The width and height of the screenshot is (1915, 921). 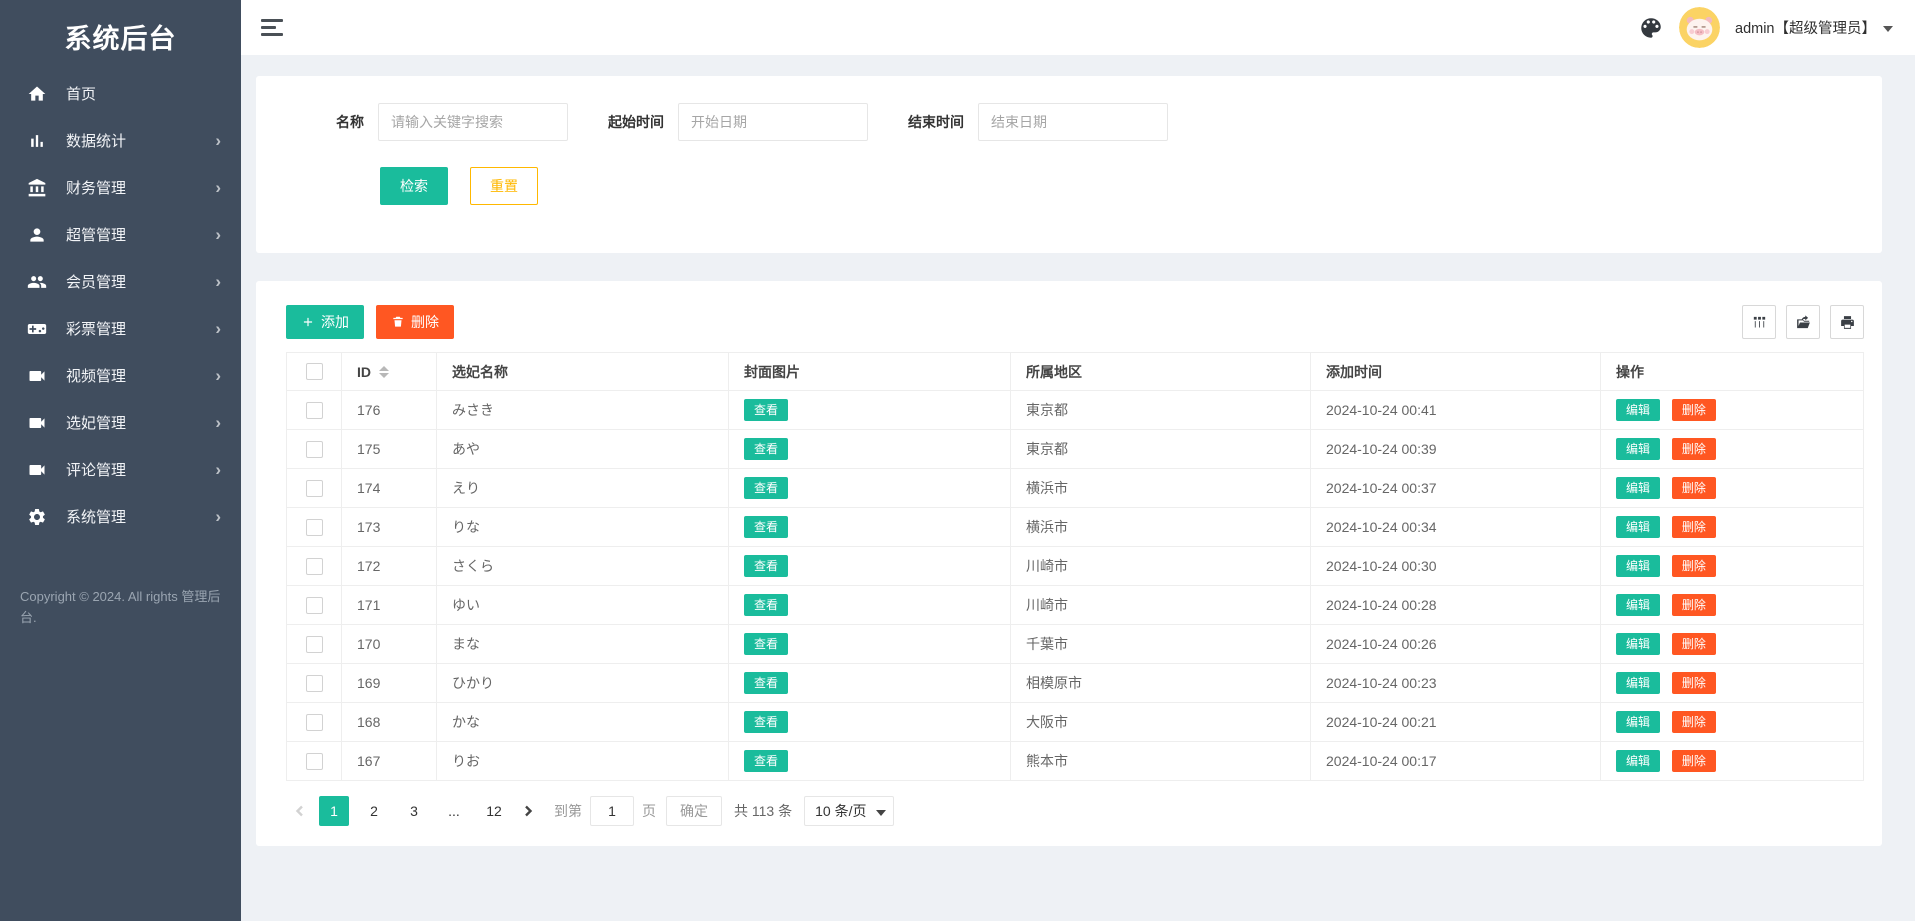 What do you see at coordinates (96, 423) in the screenshot?
I see `sidebar-item-label: 选妃管理` at bounding box center [96, 423].